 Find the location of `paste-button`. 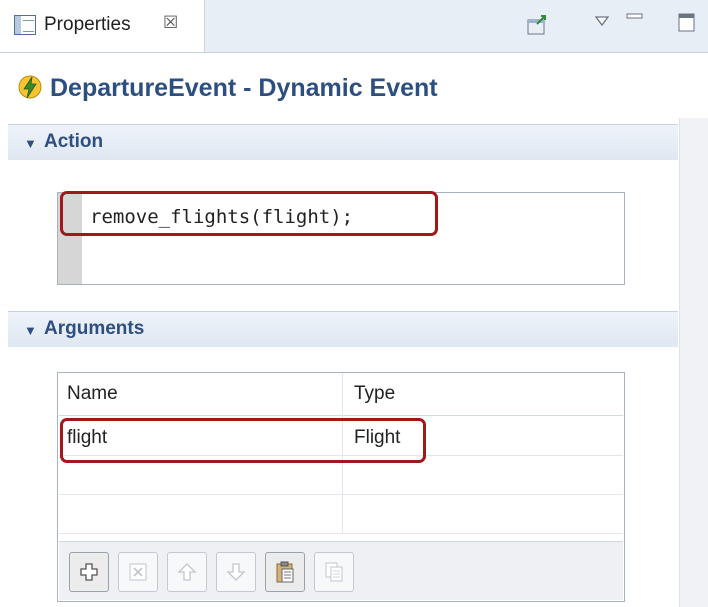

paste-button is located at coordinates (285, 572).